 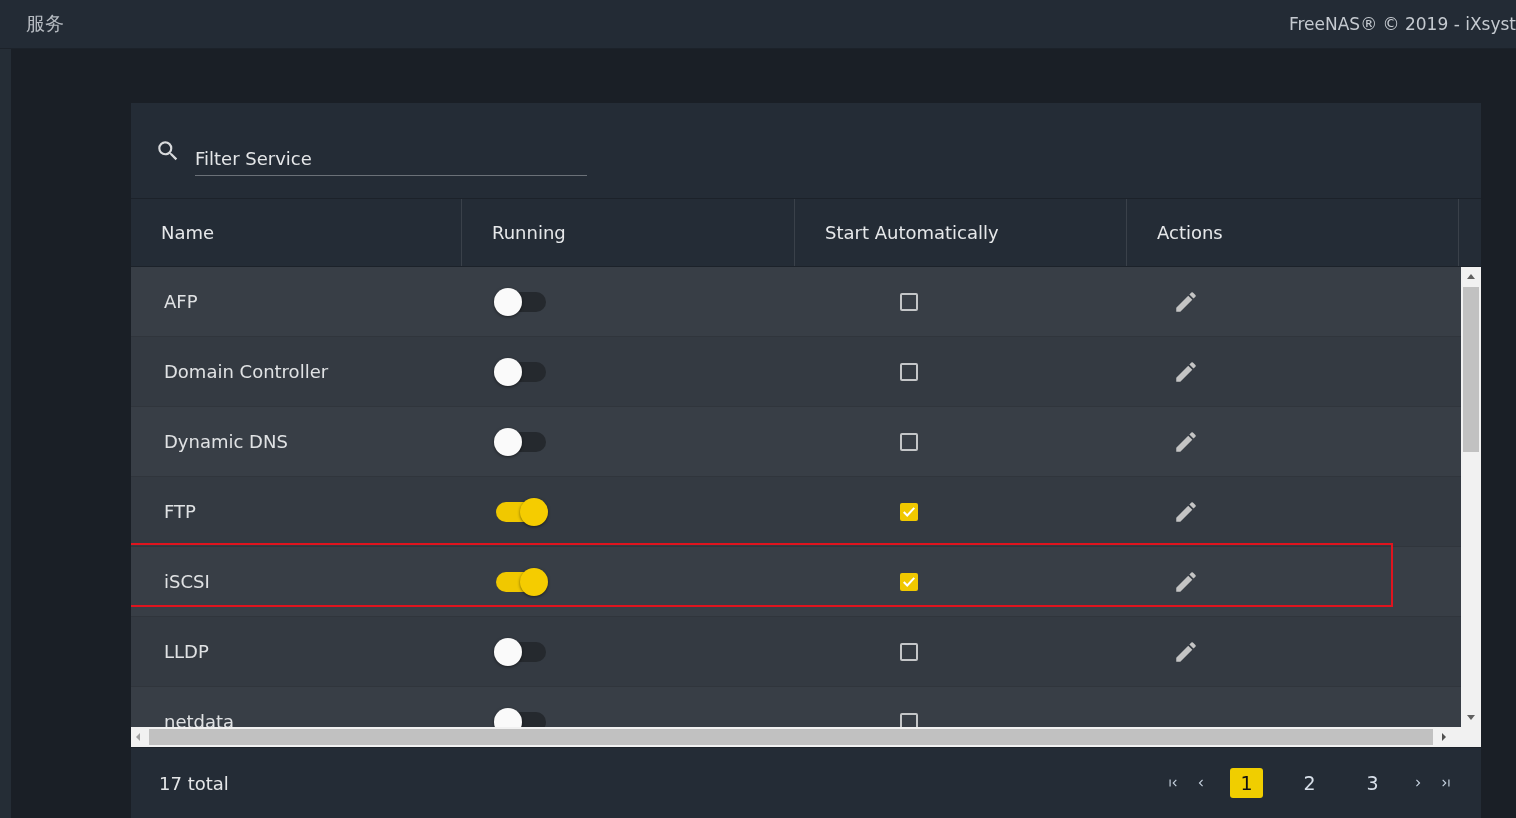 I want to click on copyright-text: FreeNAS® © 2019 - iXsyst, so click(x=1402, y=24).